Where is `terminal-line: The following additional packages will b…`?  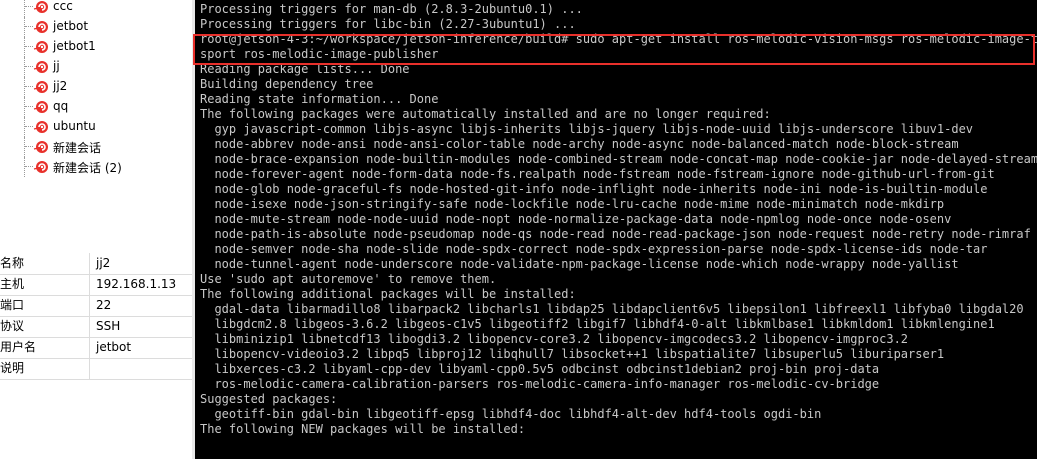 terminal-line: The following additional packages will b… is located at coordinates (388, 294).